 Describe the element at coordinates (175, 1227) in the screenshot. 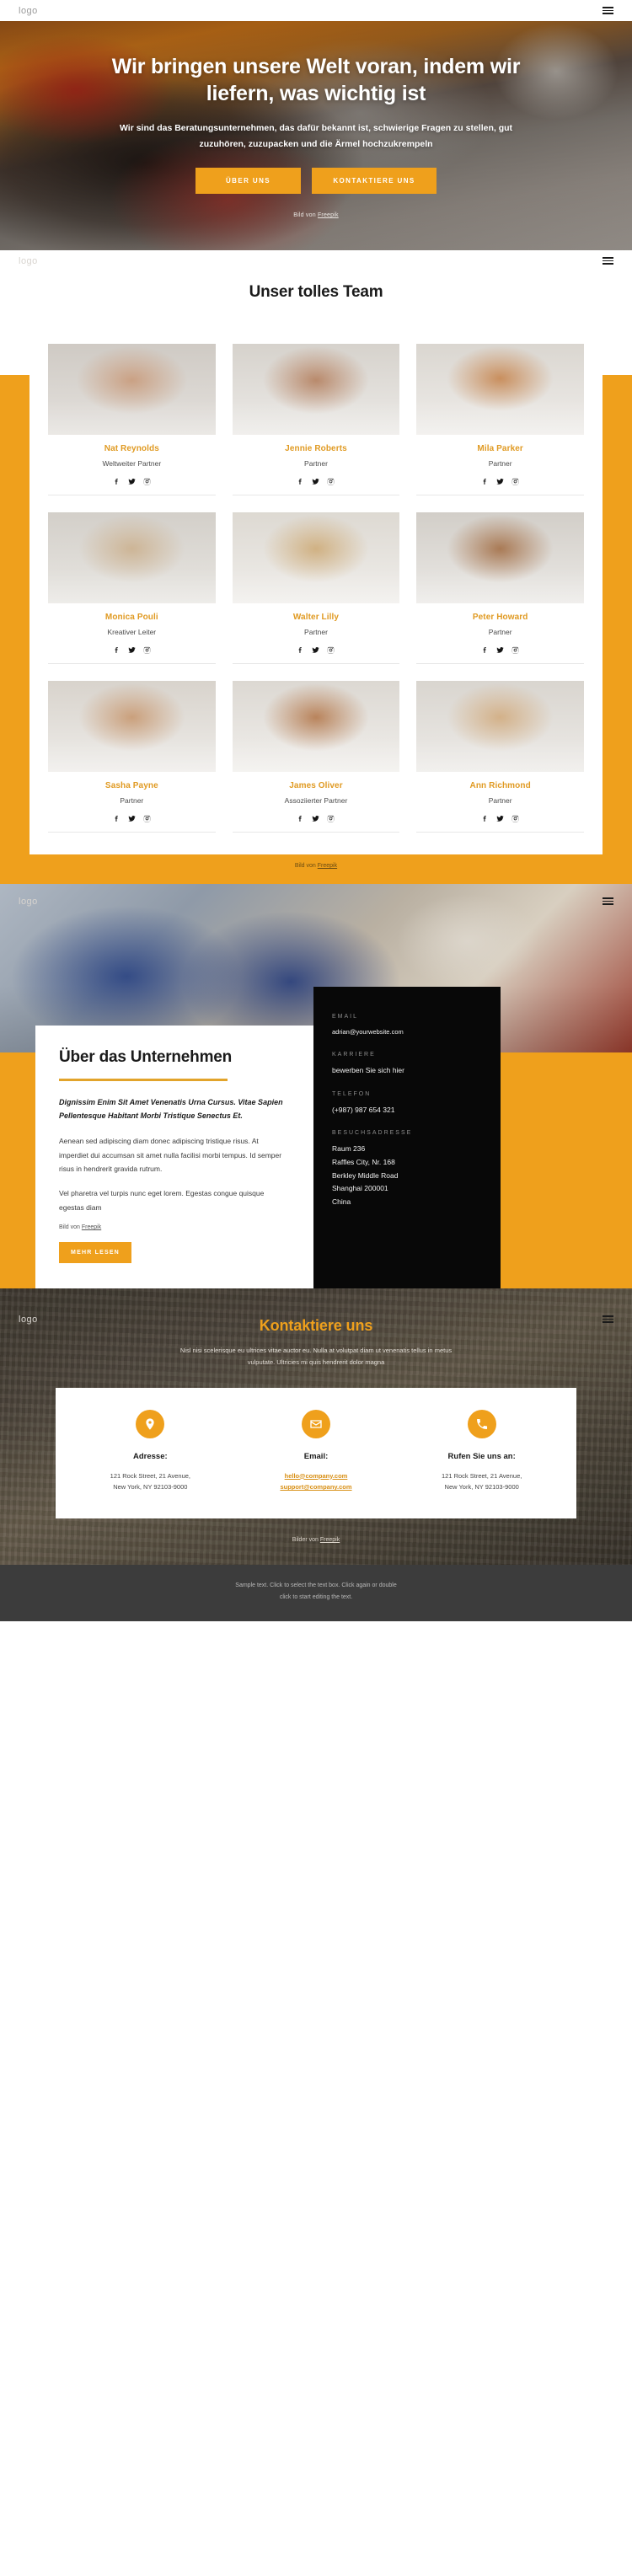

I see `about-image-credit: Bild von Freepik` at that location.